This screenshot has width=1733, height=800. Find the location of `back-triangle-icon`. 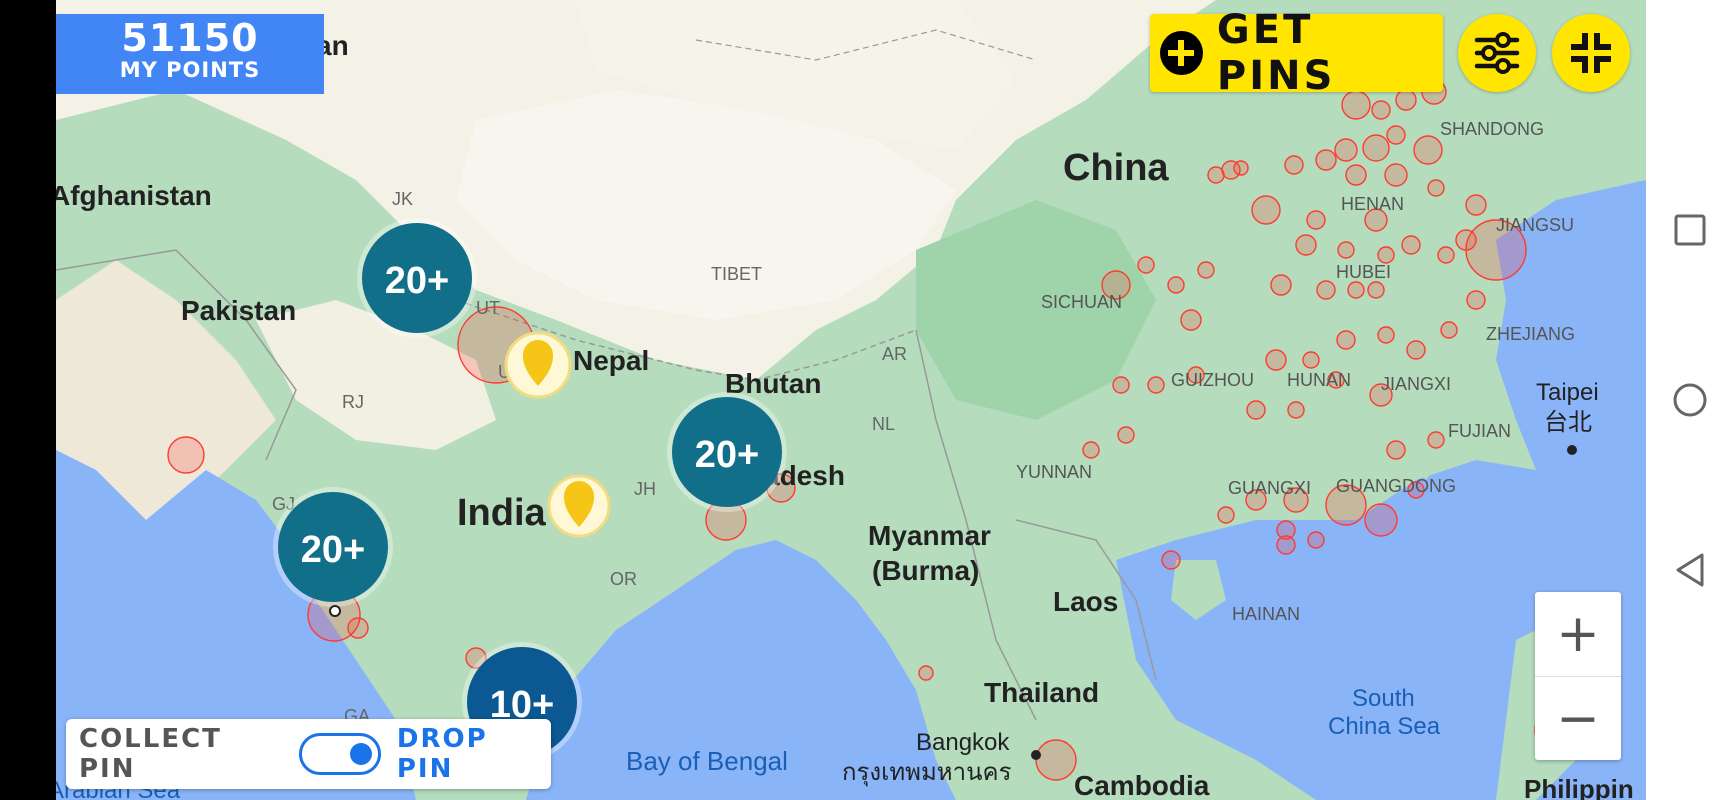

back-triangle-icon is located at coordinates (1690, 570).